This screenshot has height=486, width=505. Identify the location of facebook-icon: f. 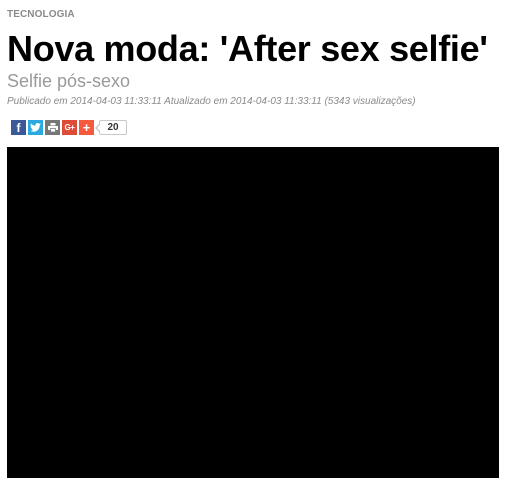
(18, 127).